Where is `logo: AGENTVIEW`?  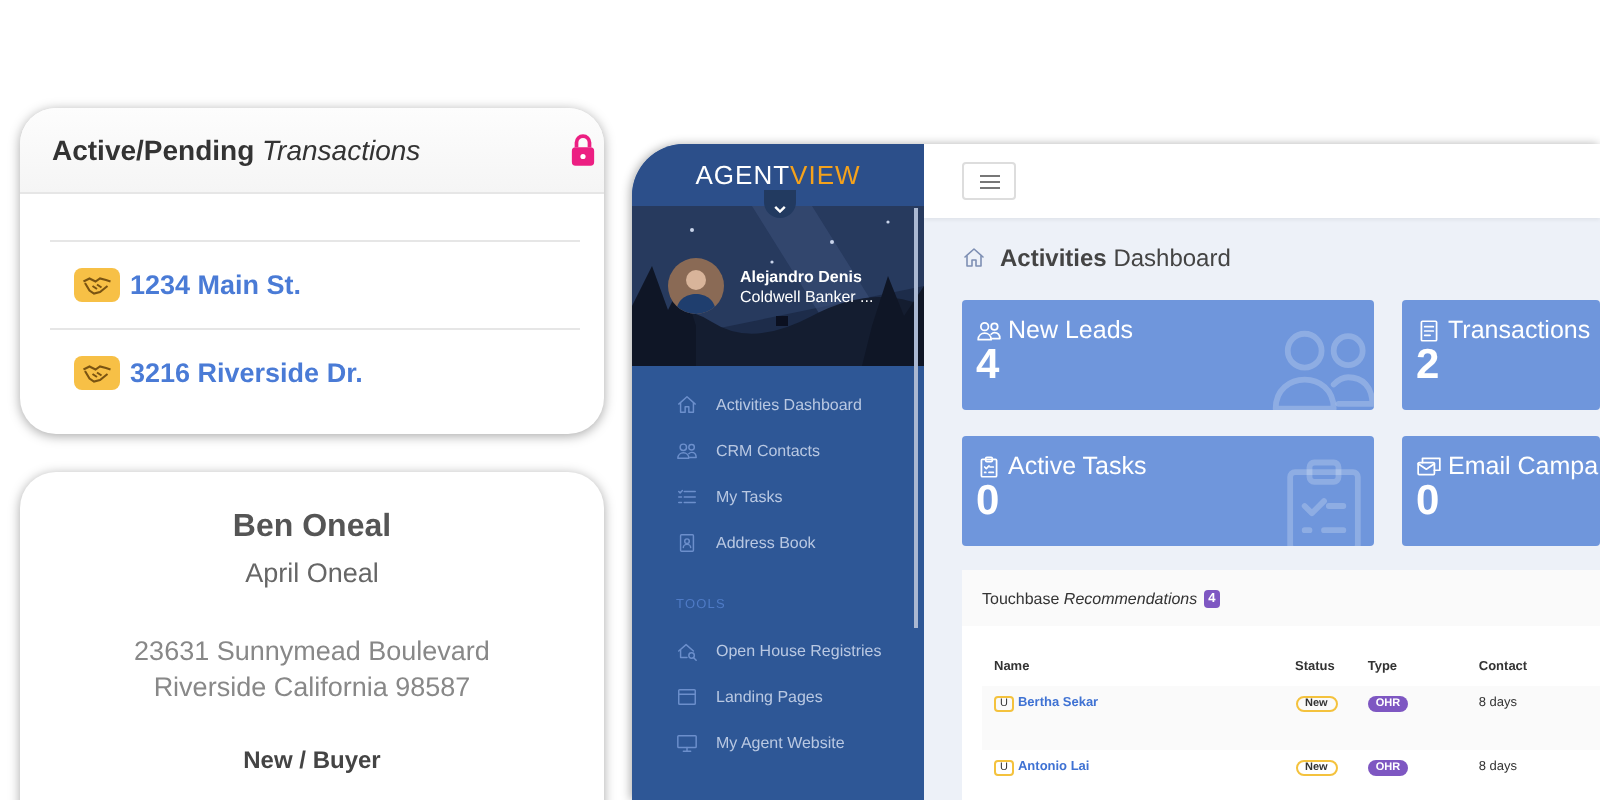
logo: AGENTVIEW is located at coordinates (778, 175).